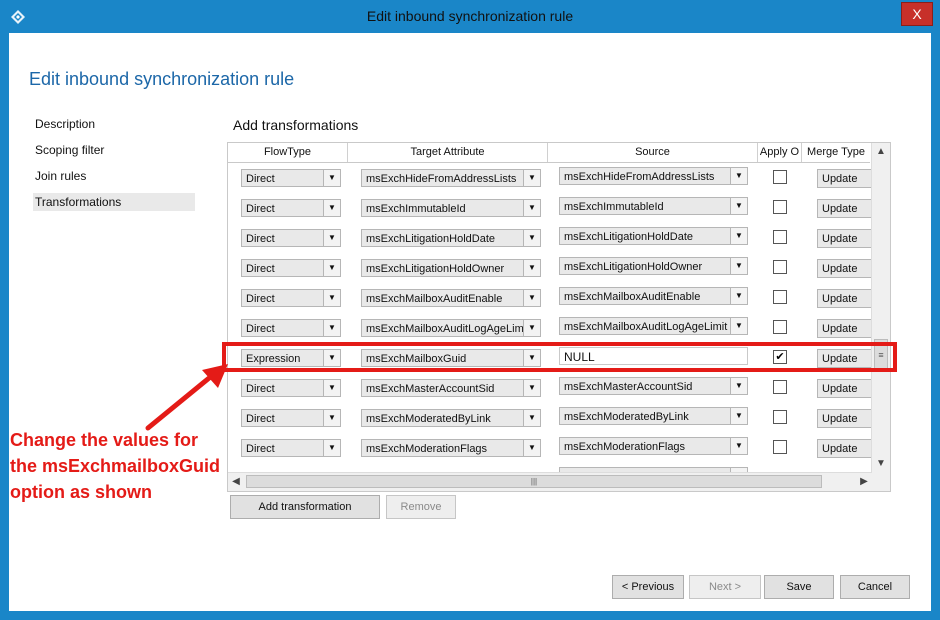  What do you see at coordinates (305, 507) in the screenshot?
I see `add-transformation-button: Add transformation` at bounding box center [305, 507].